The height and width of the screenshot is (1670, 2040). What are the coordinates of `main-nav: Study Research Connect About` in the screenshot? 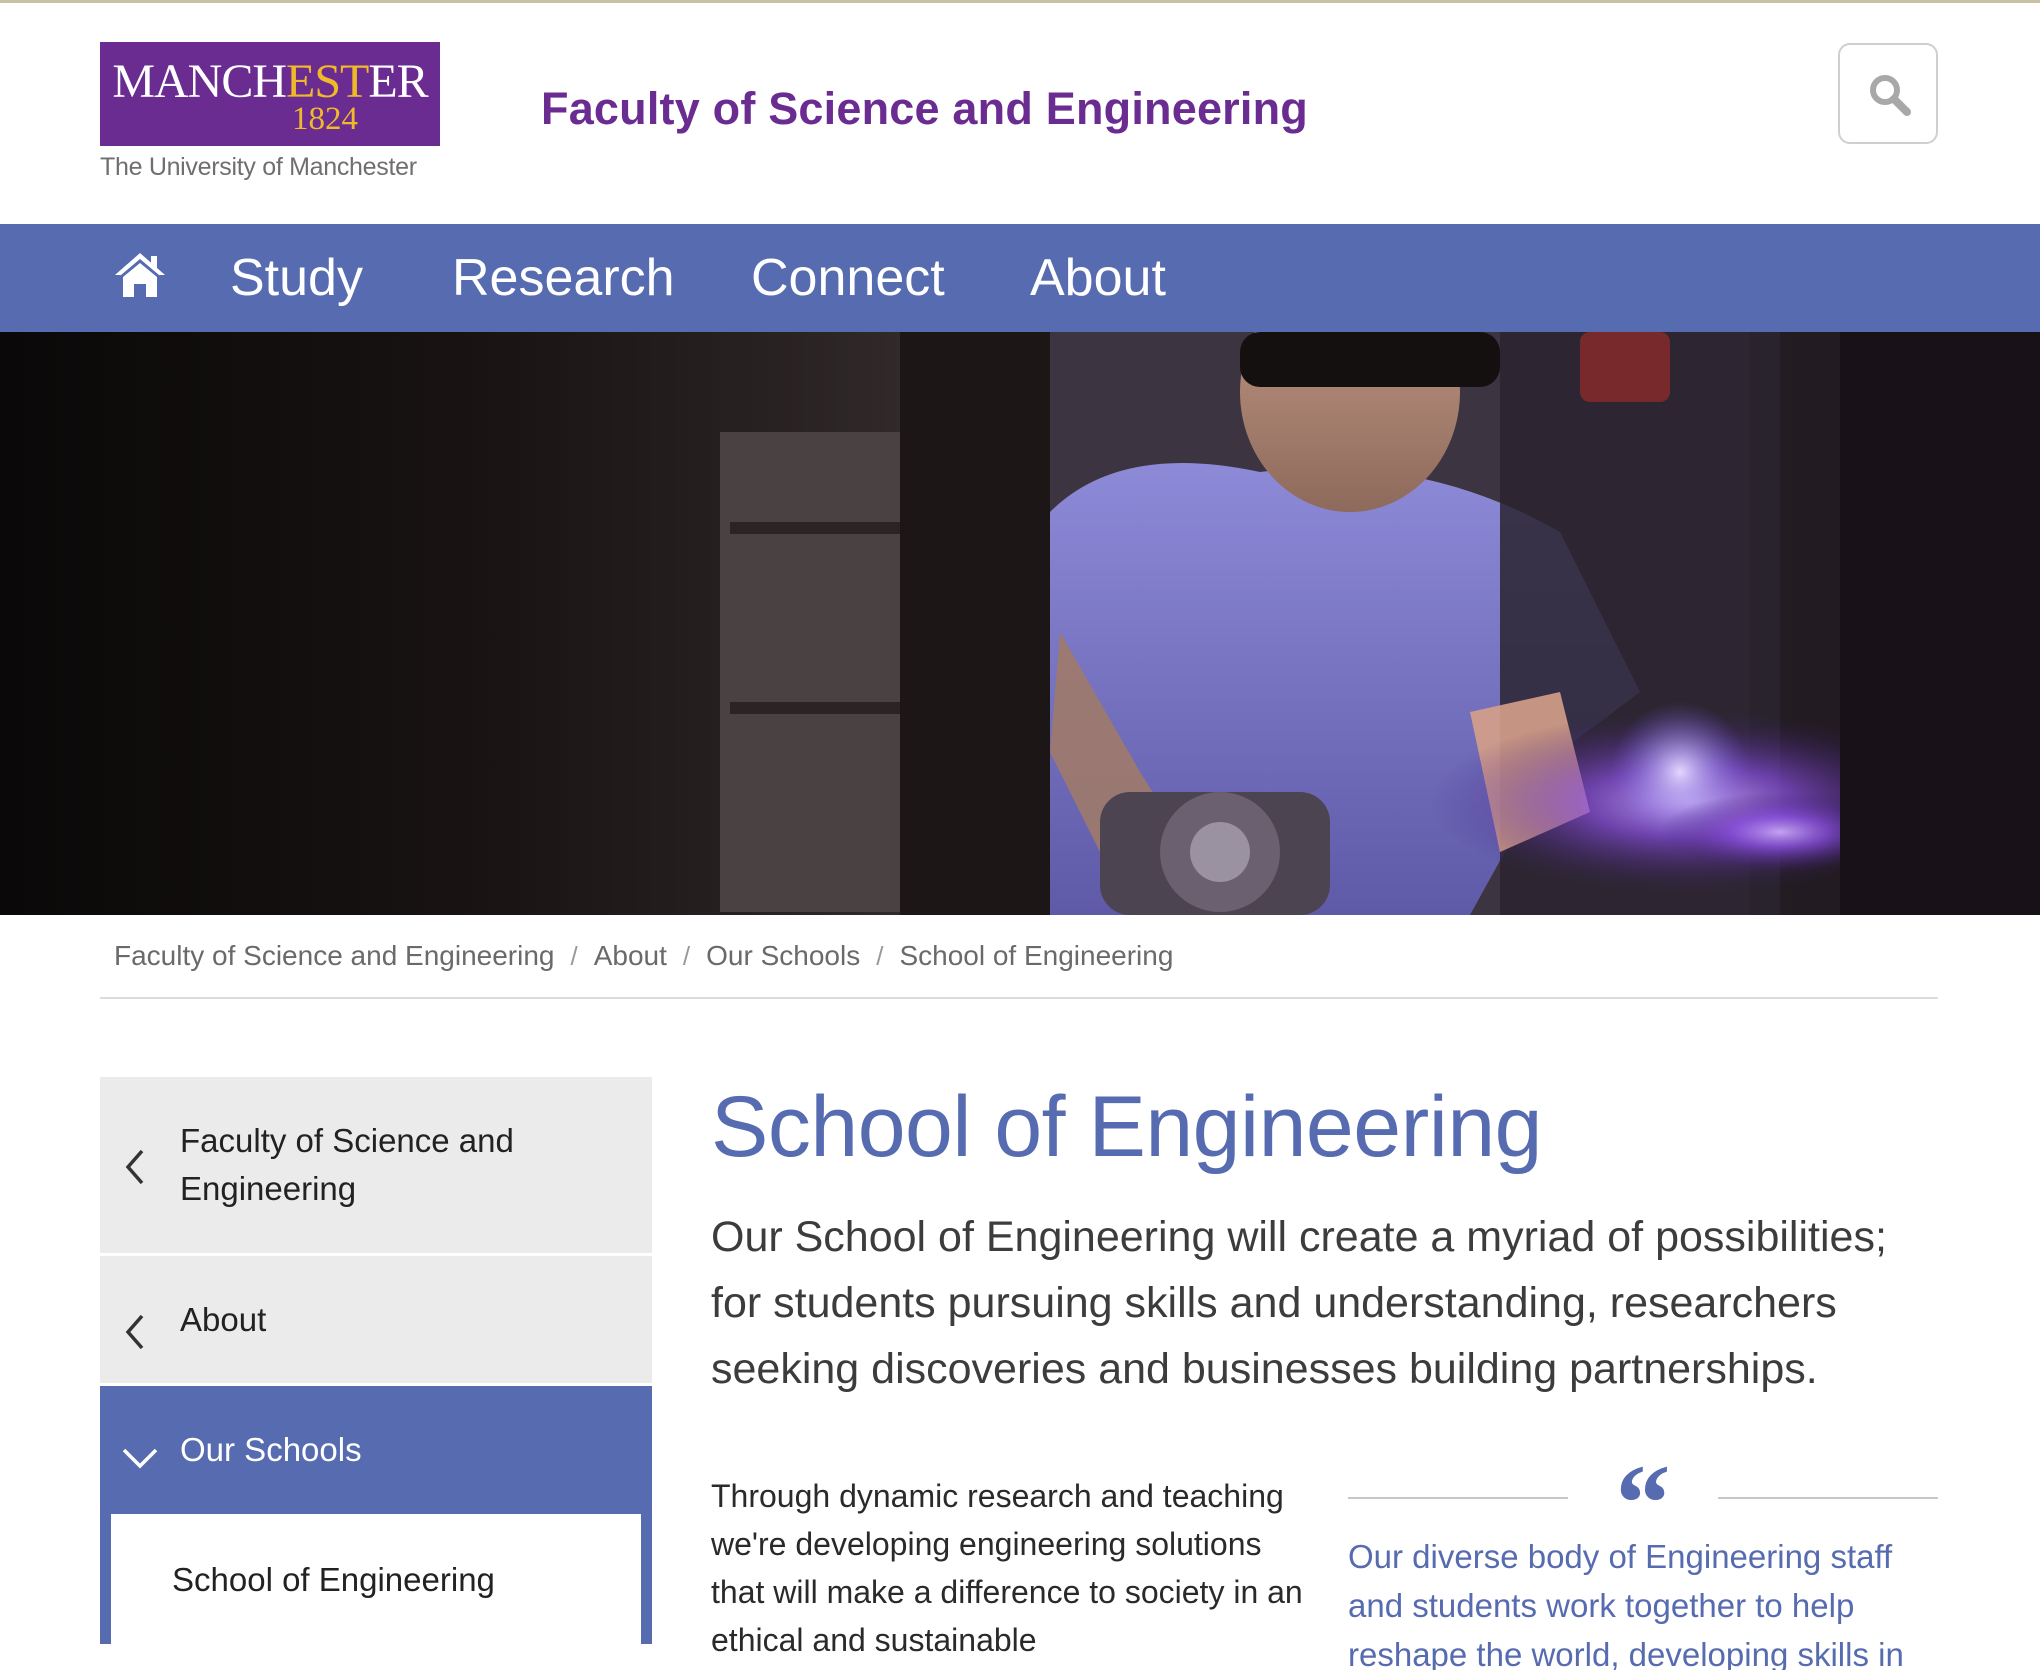 It's located at (1020, 278).